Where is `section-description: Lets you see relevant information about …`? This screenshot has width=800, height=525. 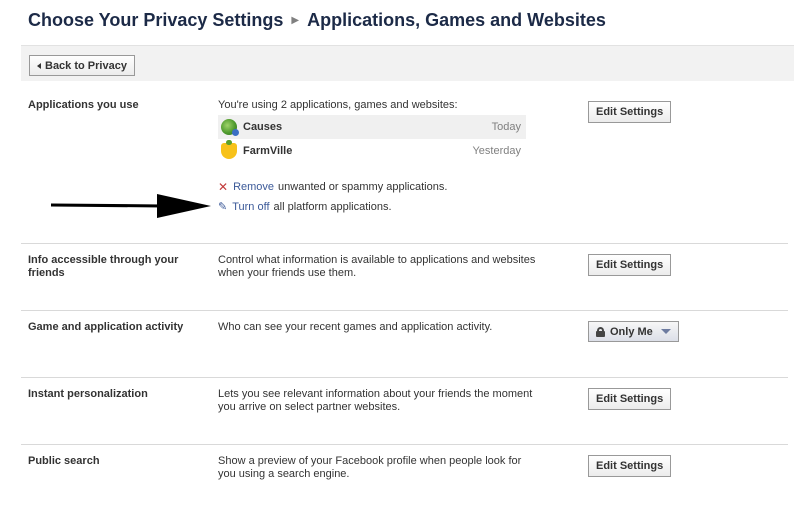 section-description: Lets you see relevant information about … is located at coordinates (375, 400).